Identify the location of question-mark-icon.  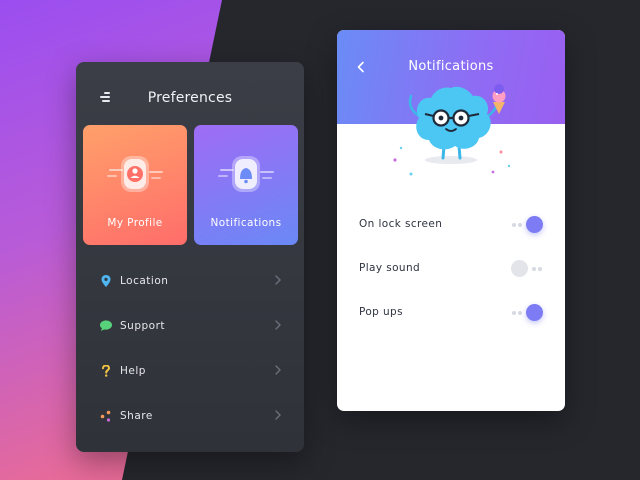
(106, 370).